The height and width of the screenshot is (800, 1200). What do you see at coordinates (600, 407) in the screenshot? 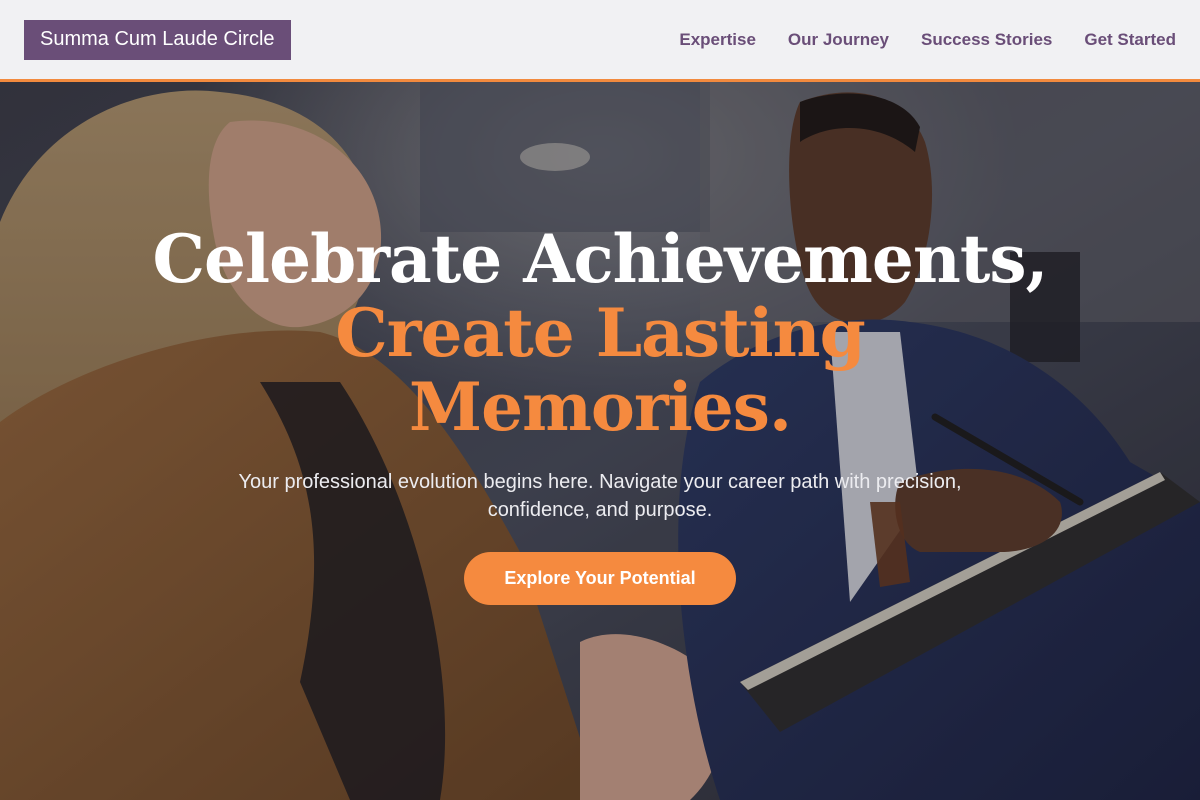
I see `headline-line-3: Memories.` at bounding box center [600, 407].